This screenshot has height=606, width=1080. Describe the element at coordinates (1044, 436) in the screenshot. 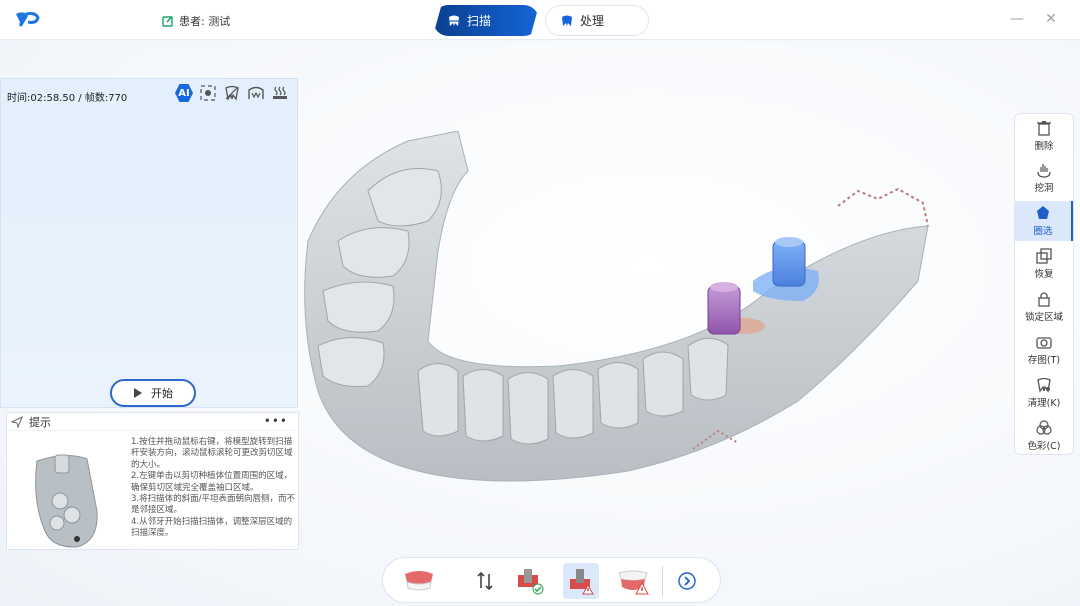

I see `color-tool: 色彩(C)` at that location.